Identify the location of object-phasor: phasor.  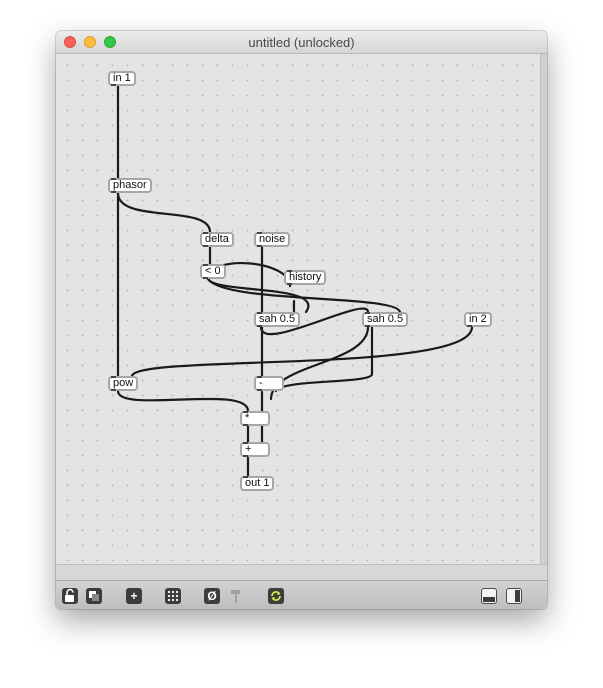
(130, 185).